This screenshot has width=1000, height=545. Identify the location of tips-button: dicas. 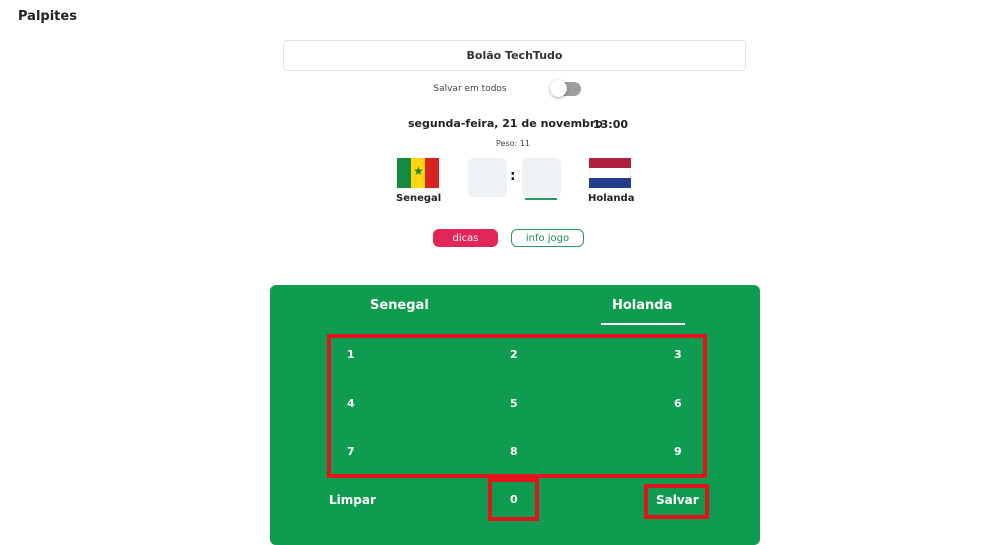
(465, 238).